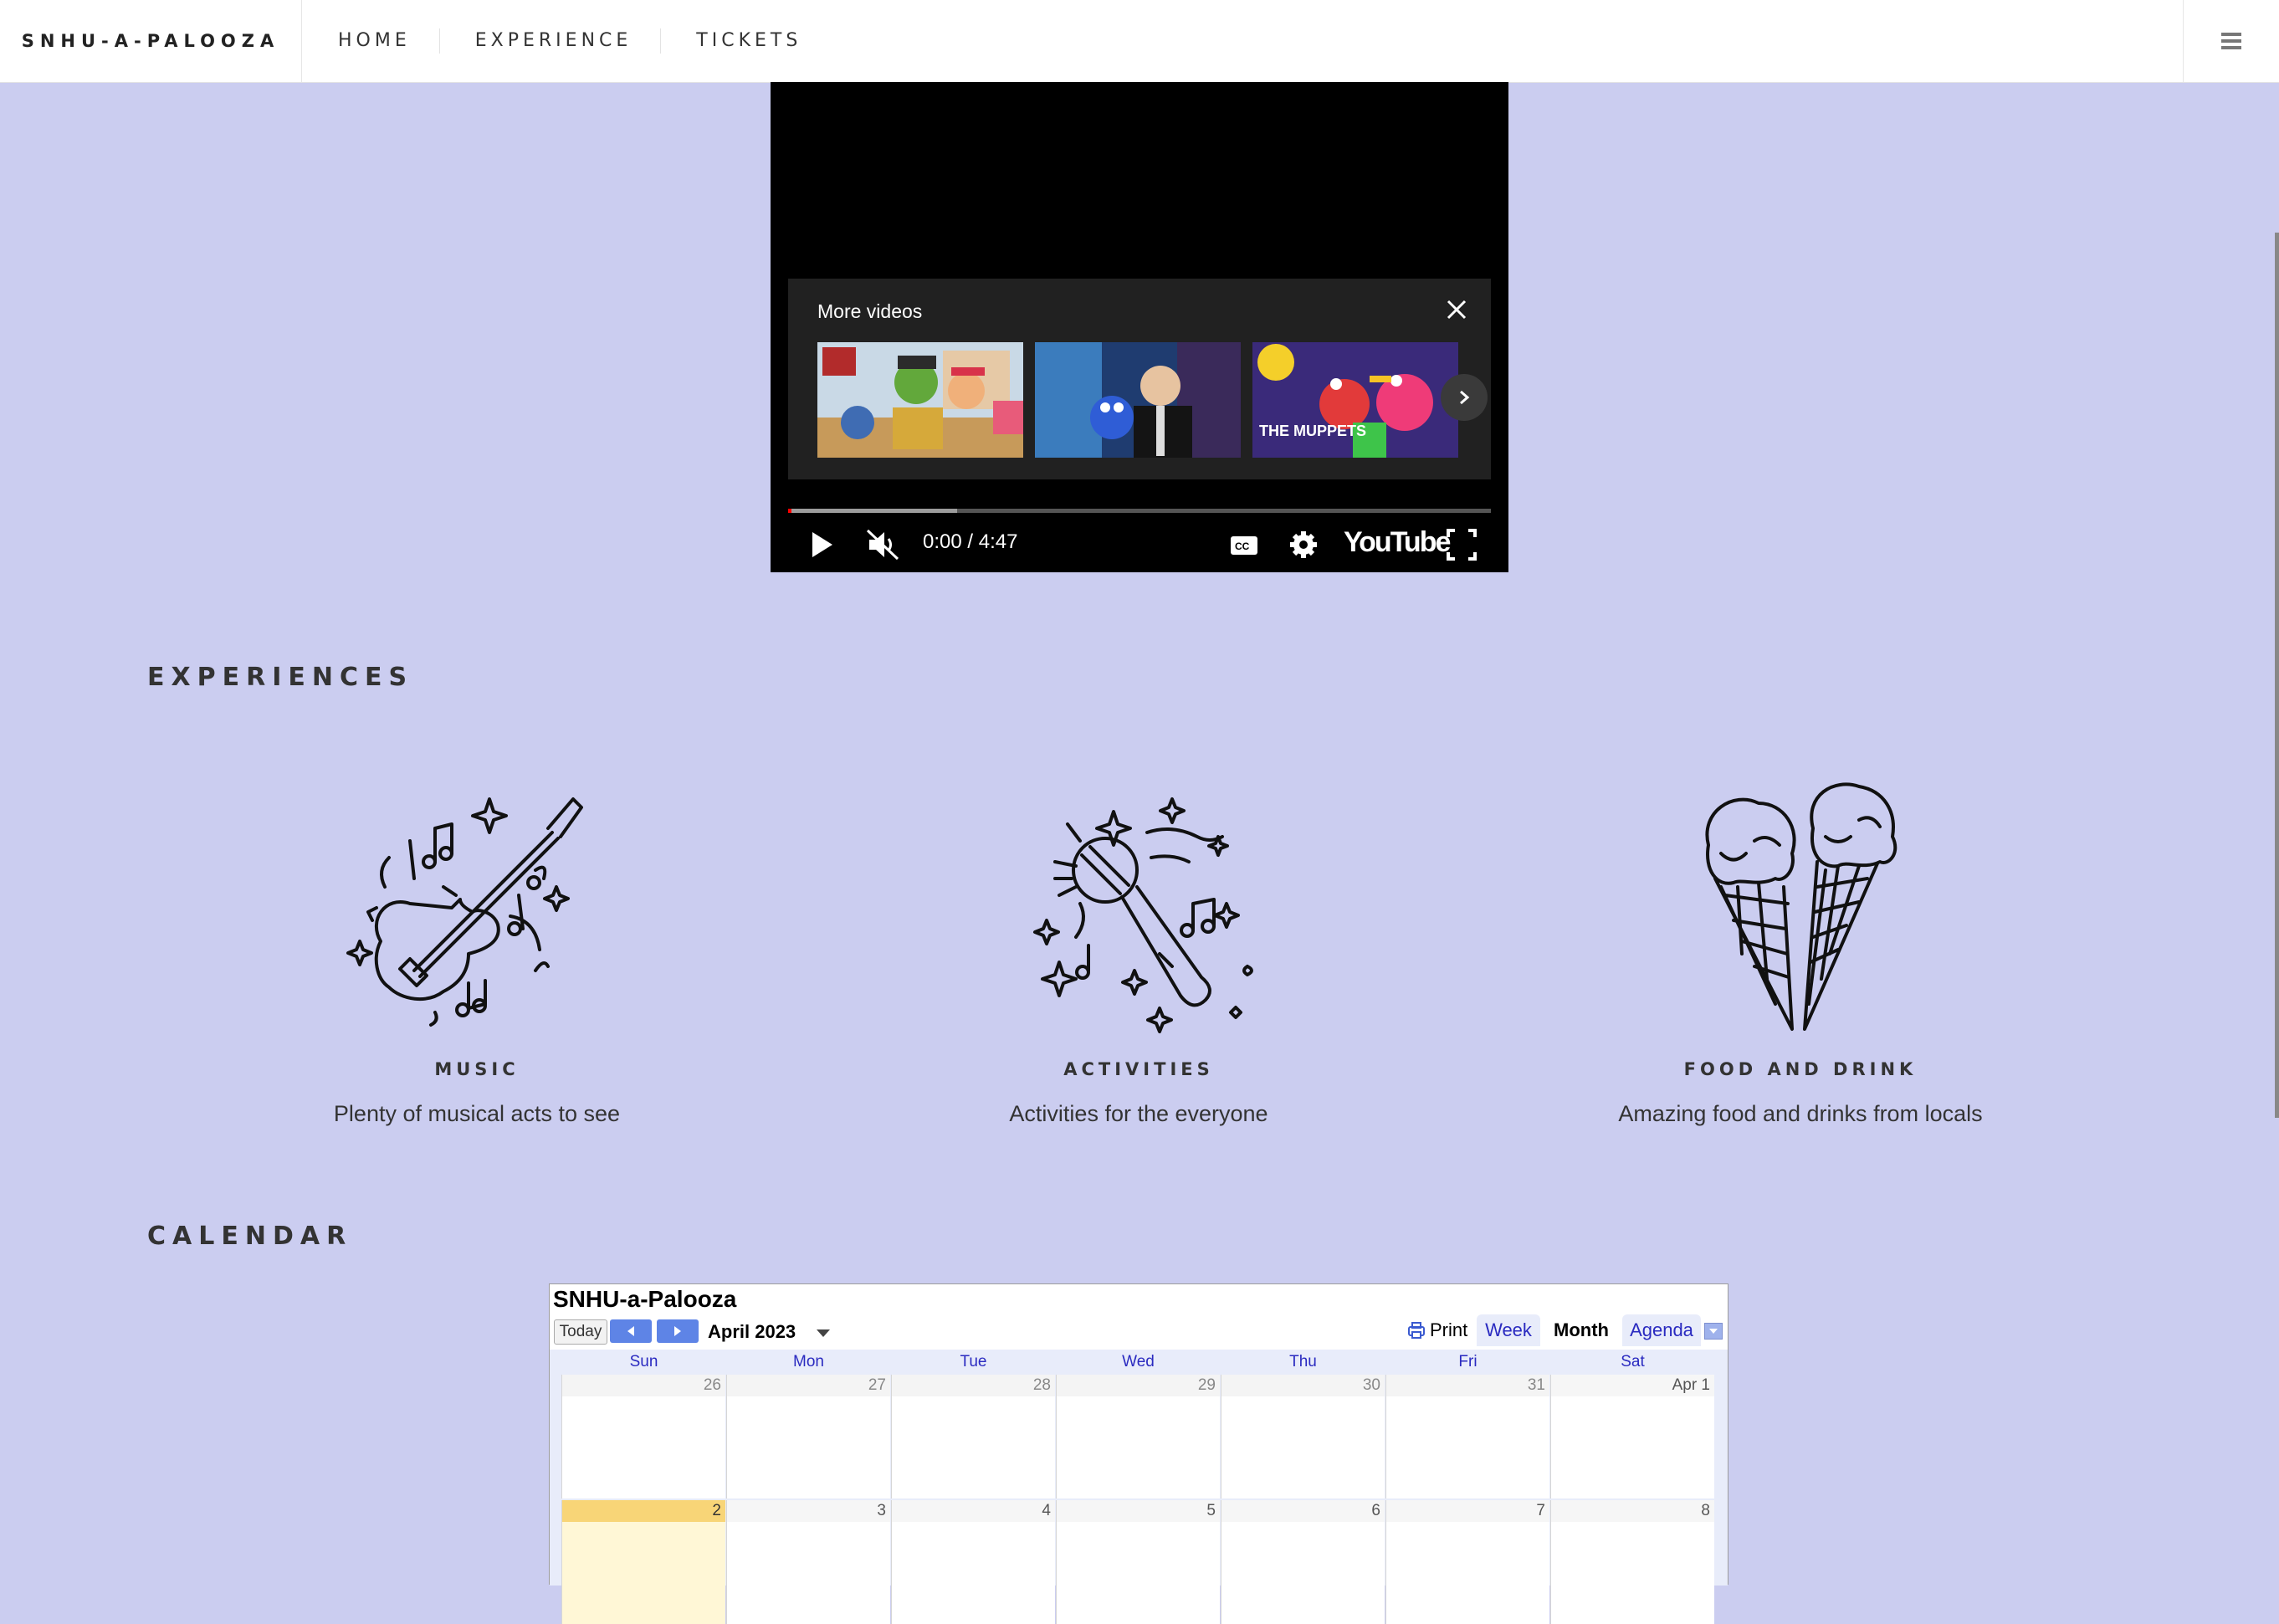  Describe the element at coordinates (1138, 1511) in the screenshot. I see `day-number: 5` at that location.